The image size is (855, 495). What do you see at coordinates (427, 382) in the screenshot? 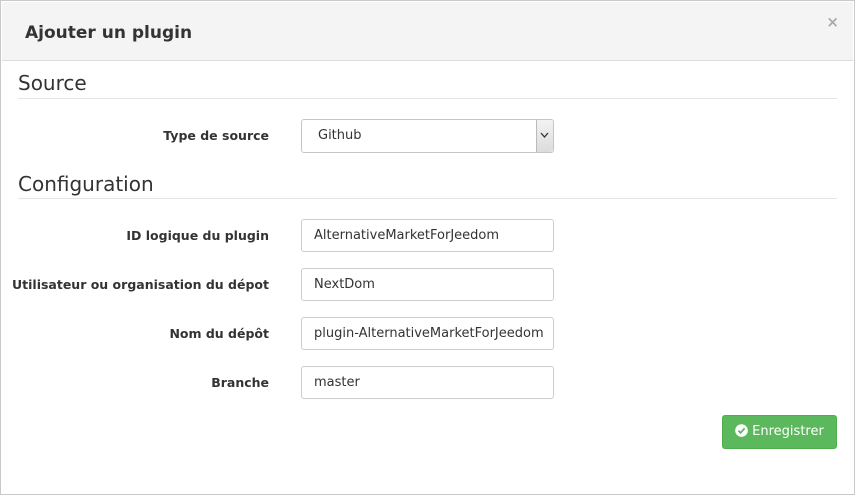
I see `branch-input` at bounding box center [427, 382].